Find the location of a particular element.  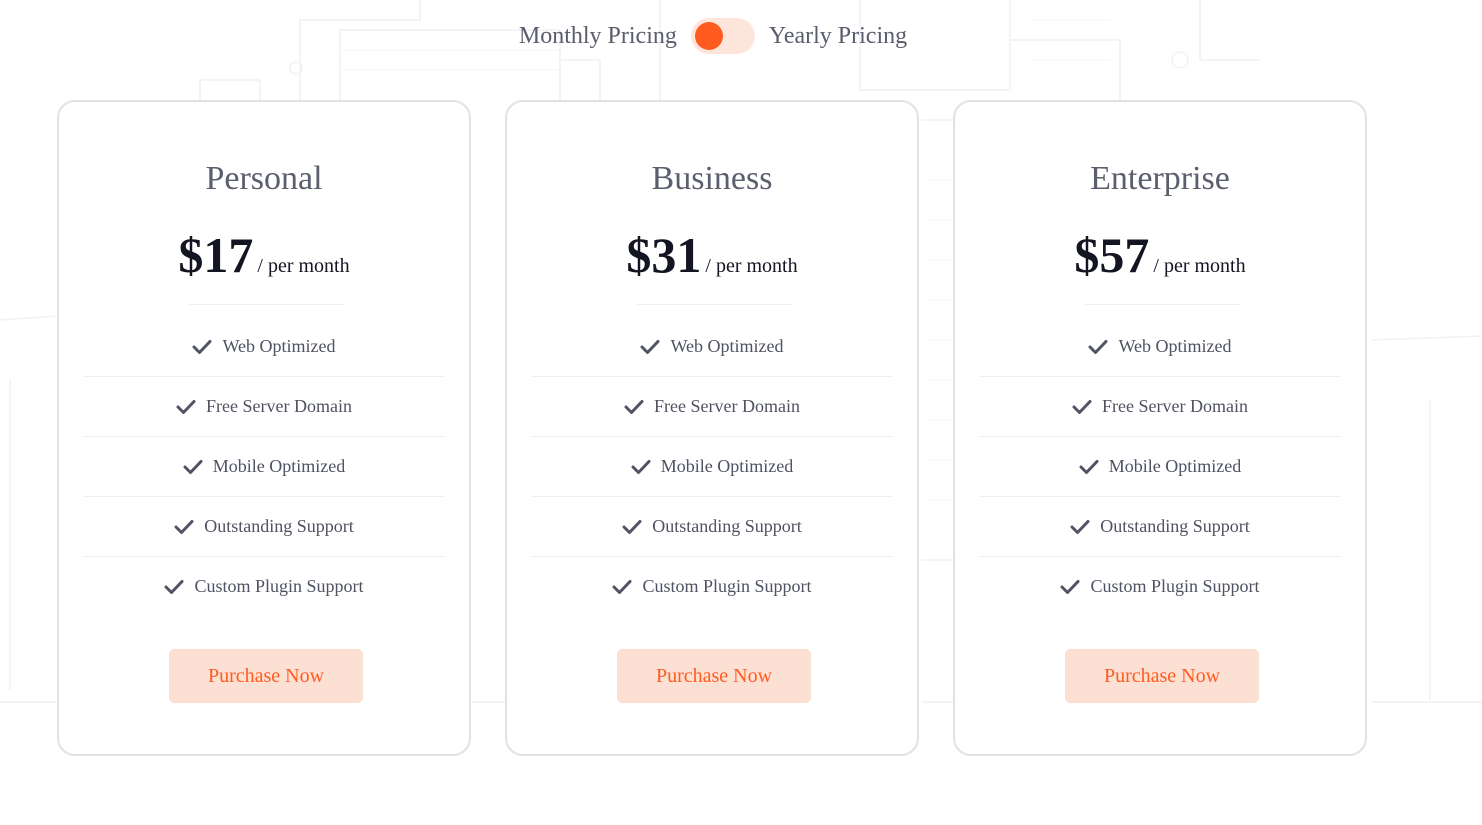

price: $57 / per month is located at coordinates (1160, 255).